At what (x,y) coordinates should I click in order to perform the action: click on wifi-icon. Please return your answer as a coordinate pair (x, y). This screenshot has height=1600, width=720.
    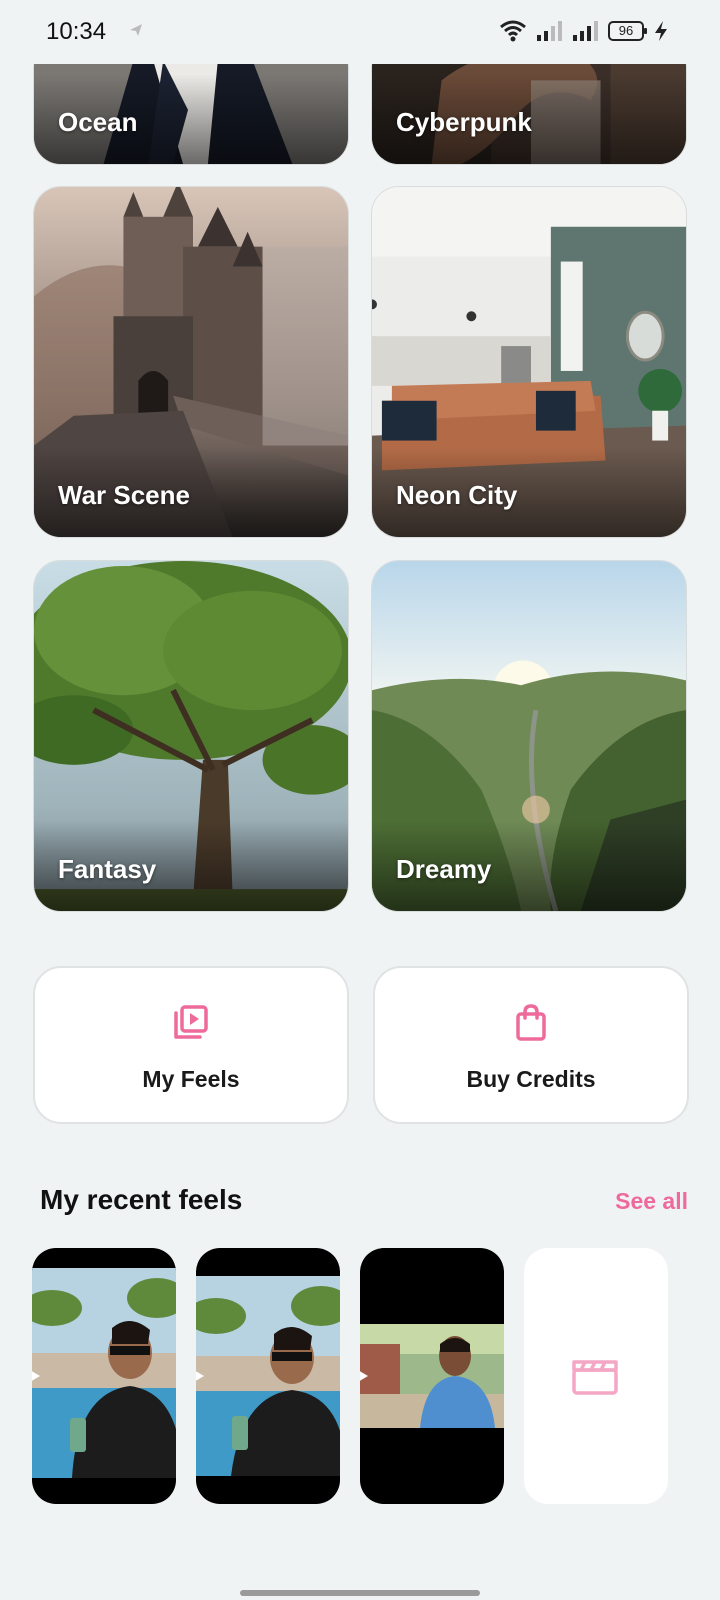
    Looking at the image, I should click on (513, 31).